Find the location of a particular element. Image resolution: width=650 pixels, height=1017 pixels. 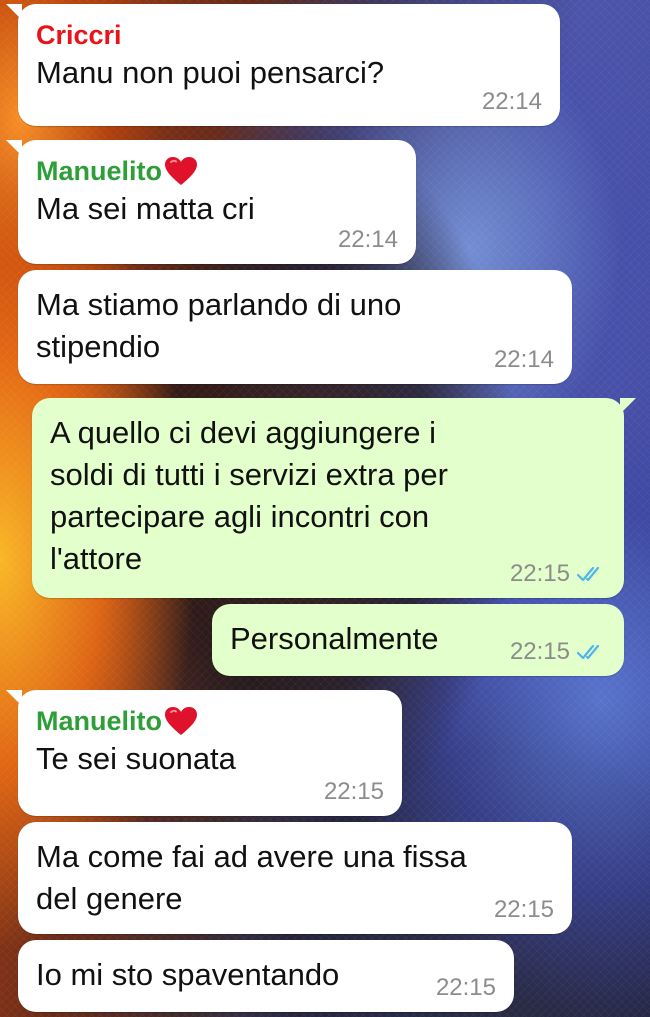

message-bubble-incoming: Io mi sto spaventando 22:15 is located at coordinates (266, 976).